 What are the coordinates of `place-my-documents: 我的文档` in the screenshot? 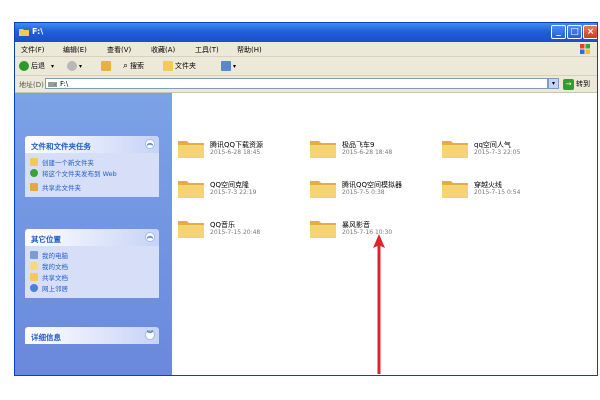 It's located at (92, 266).